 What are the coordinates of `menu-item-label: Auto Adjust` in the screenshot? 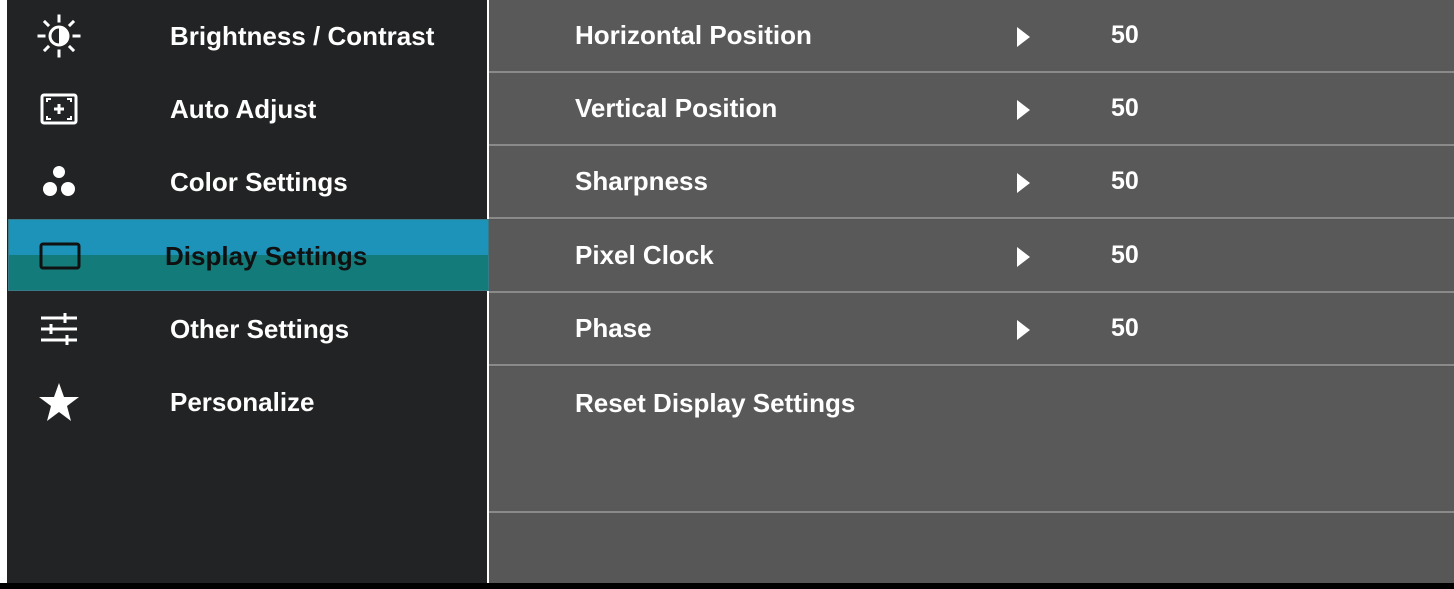 It's located at (243, 109).